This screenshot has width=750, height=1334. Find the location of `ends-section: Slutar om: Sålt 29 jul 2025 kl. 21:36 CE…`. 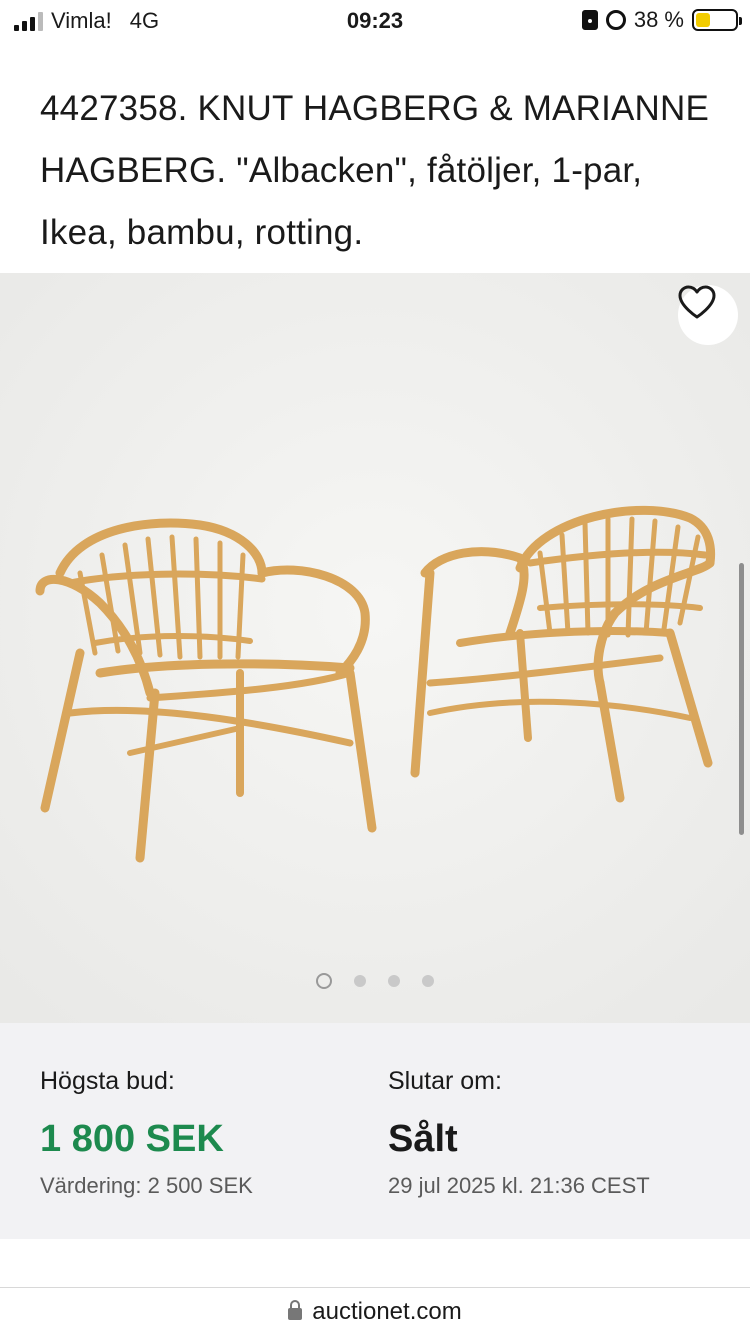

ends-section: Slutar om: Sålt 29 jul 2025 kl. 21:36 CE… is located at coordinates (519, 1133).